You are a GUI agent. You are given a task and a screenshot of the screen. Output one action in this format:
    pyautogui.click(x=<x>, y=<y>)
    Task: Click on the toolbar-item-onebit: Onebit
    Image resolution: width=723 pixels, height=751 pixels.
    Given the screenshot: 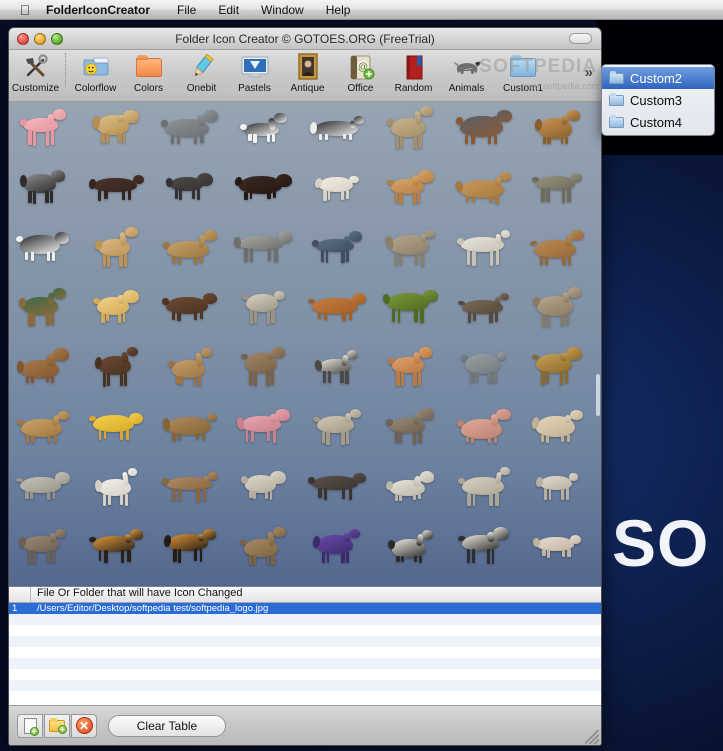 What is the action you would take?
    pyautogui.click(x=201, y=72)
    